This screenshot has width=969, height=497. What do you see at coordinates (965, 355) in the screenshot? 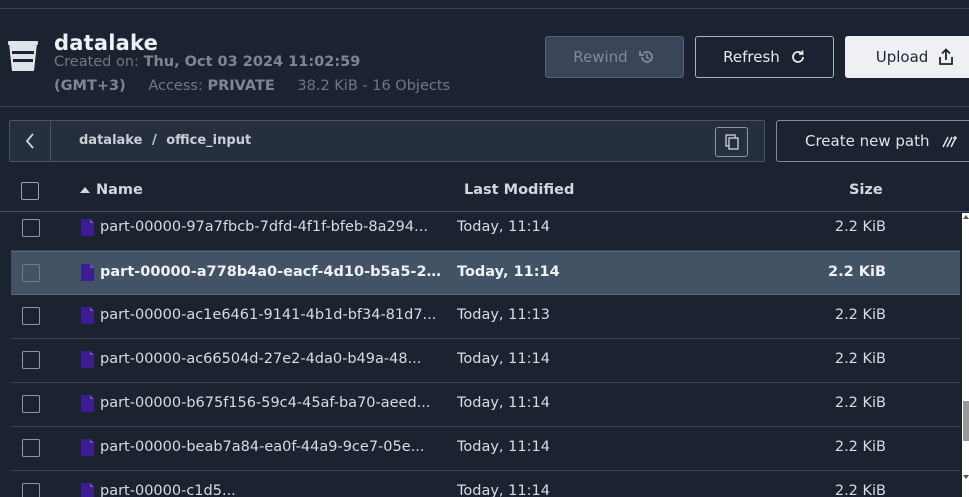
I see `vertical-scrollbar` at bounding box center [965, 355].